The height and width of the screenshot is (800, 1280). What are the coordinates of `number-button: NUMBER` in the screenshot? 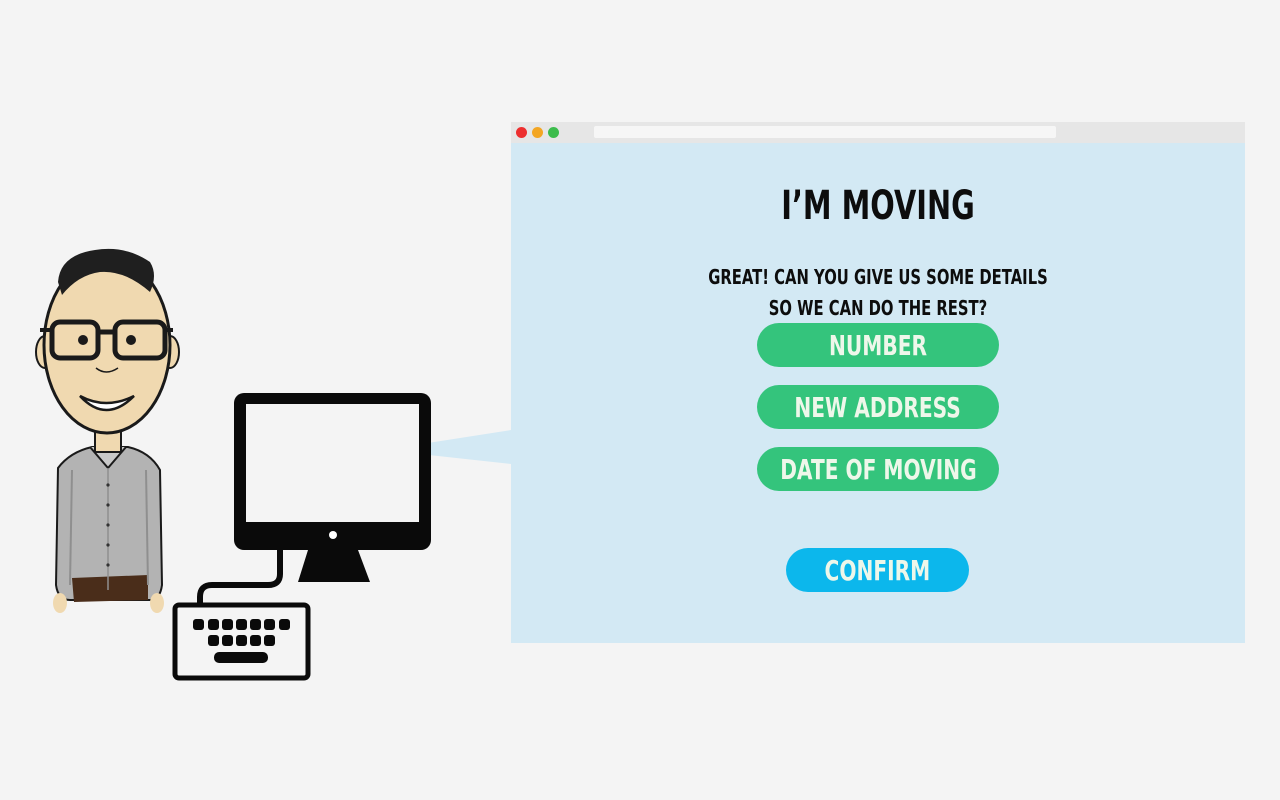 It's located at (878, 345).